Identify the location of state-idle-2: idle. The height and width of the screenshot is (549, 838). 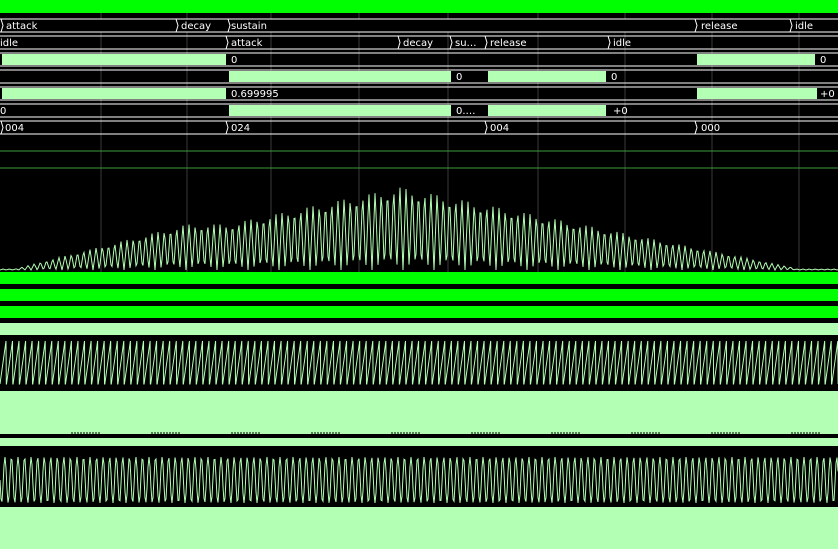
(622, 43).